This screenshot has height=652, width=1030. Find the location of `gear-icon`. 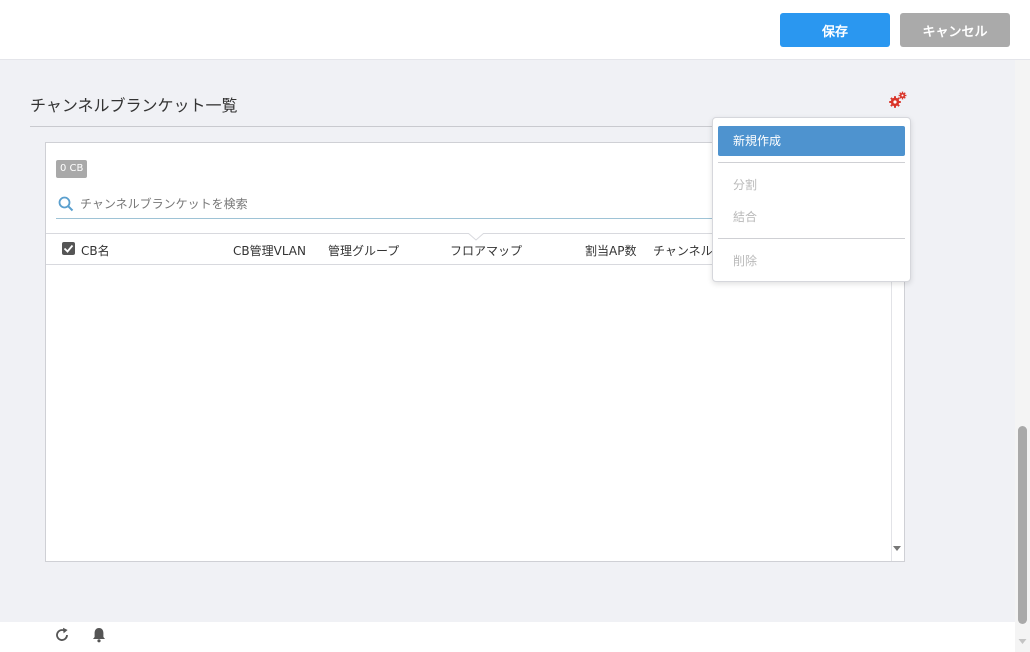

gear-icon is located at coordinates (898, 100).